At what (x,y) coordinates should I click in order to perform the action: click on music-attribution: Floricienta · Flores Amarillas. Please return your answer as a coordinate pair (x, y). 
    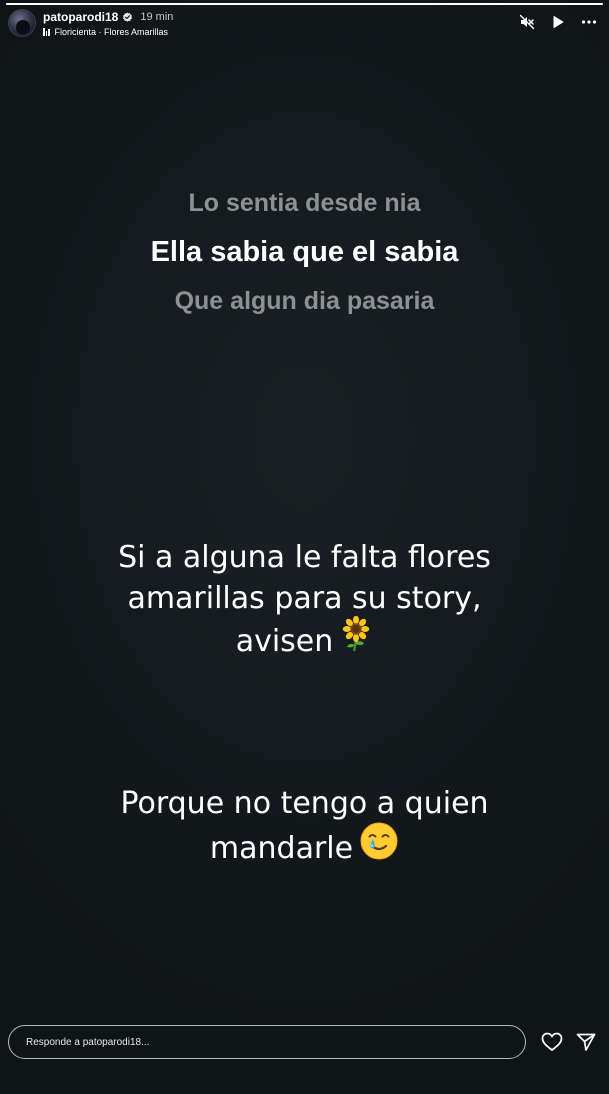
    Looking at the image, I should click on (105, 32).